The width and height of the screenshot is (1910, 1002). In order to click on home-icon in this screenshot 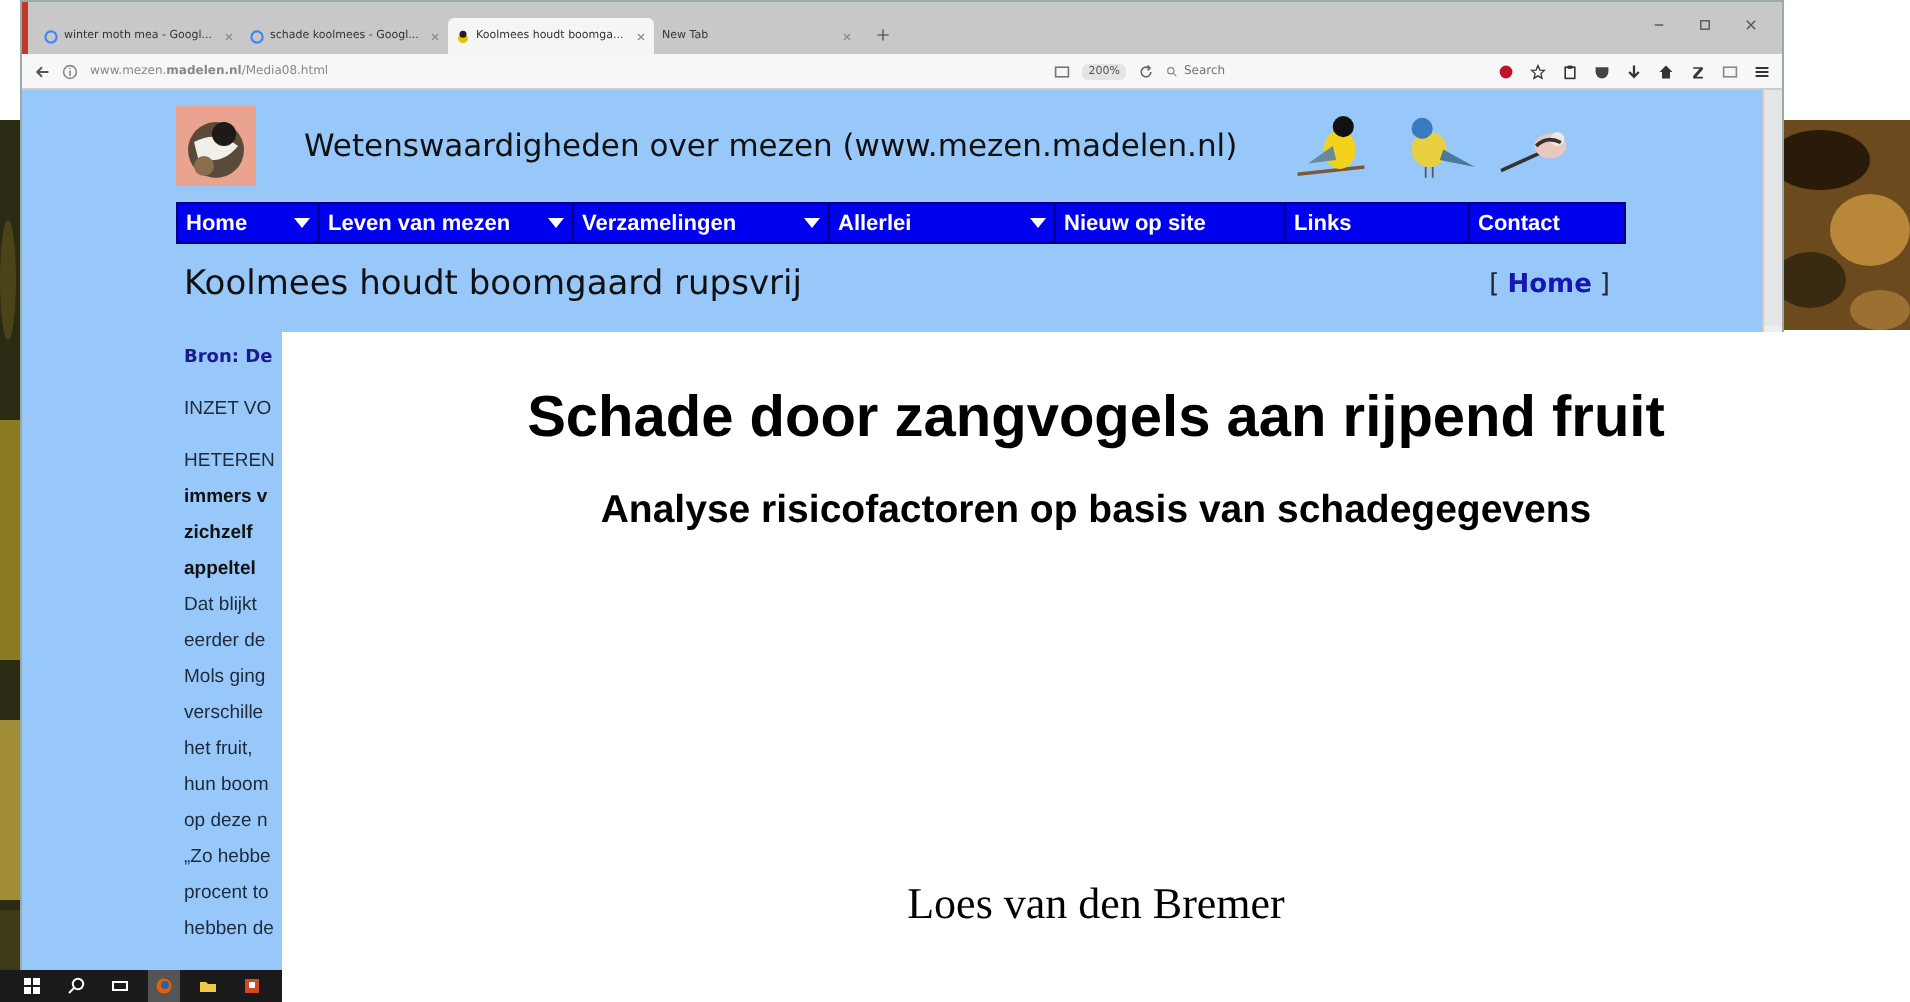, I will do `click(1666, 71)`.